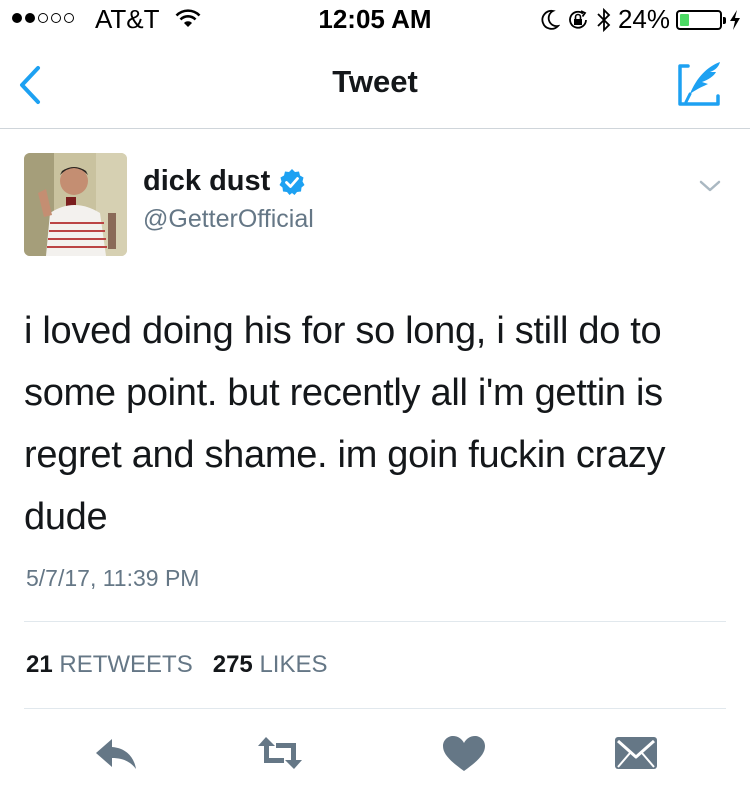 Image resolution: width=750 pixels, height=789 pixels. What do you see at coordinates (604, 19) in the screenshot?
I see `bluetooth-icon` at bounding box center [604, 19].